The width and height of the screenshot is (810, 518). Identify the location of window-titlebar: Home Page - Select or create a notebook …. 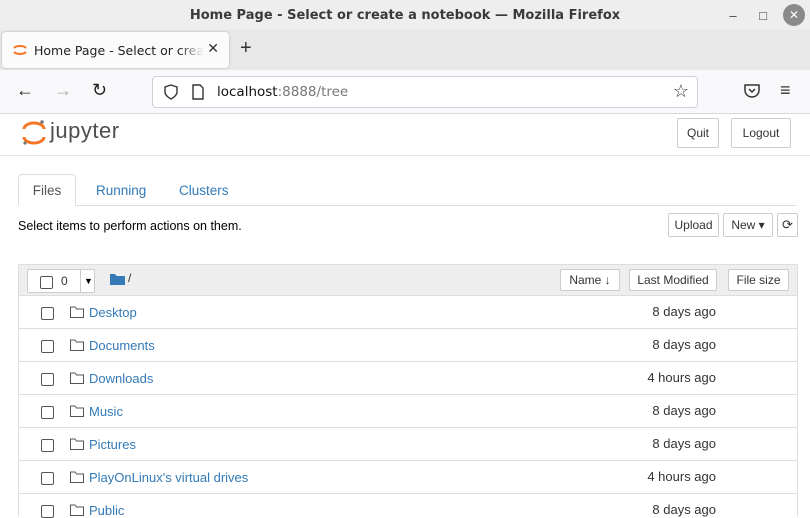
(405, 15).